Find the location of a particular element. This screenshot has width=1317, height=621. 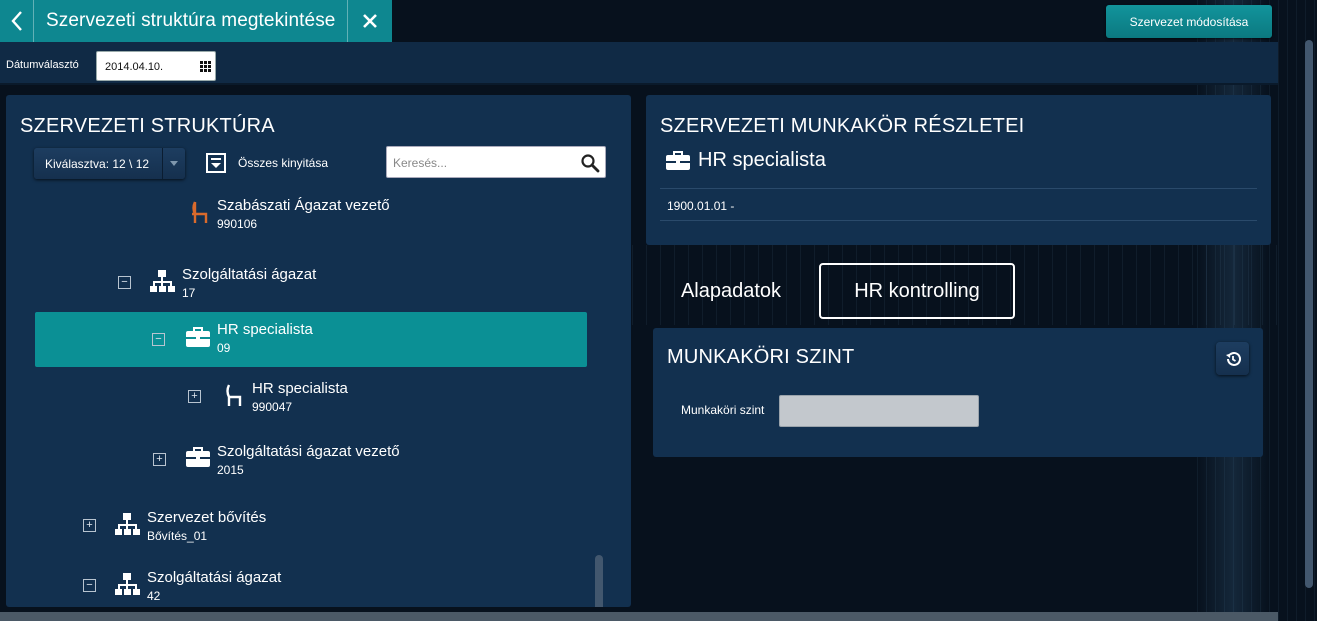

tree-node: − Szolgáltatási ágazat 17 is located at coordinates (306, 283).